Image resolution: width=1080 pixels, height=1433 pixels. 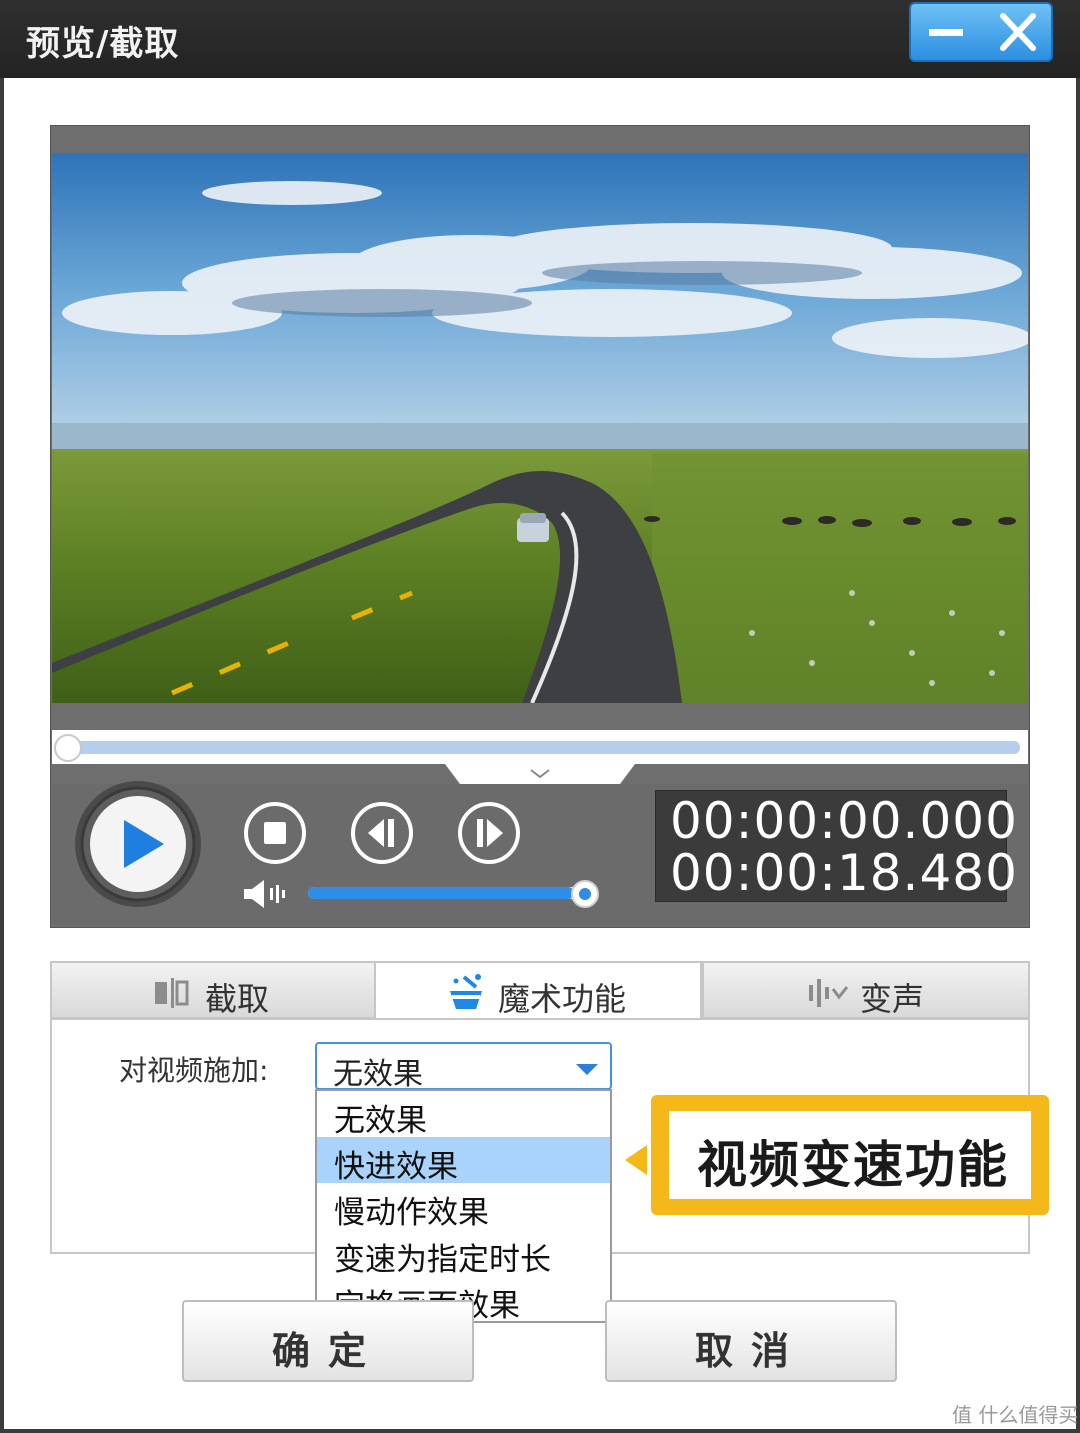 I want to click on current-time: 00:00:00.000, so click(x=844, y=821).